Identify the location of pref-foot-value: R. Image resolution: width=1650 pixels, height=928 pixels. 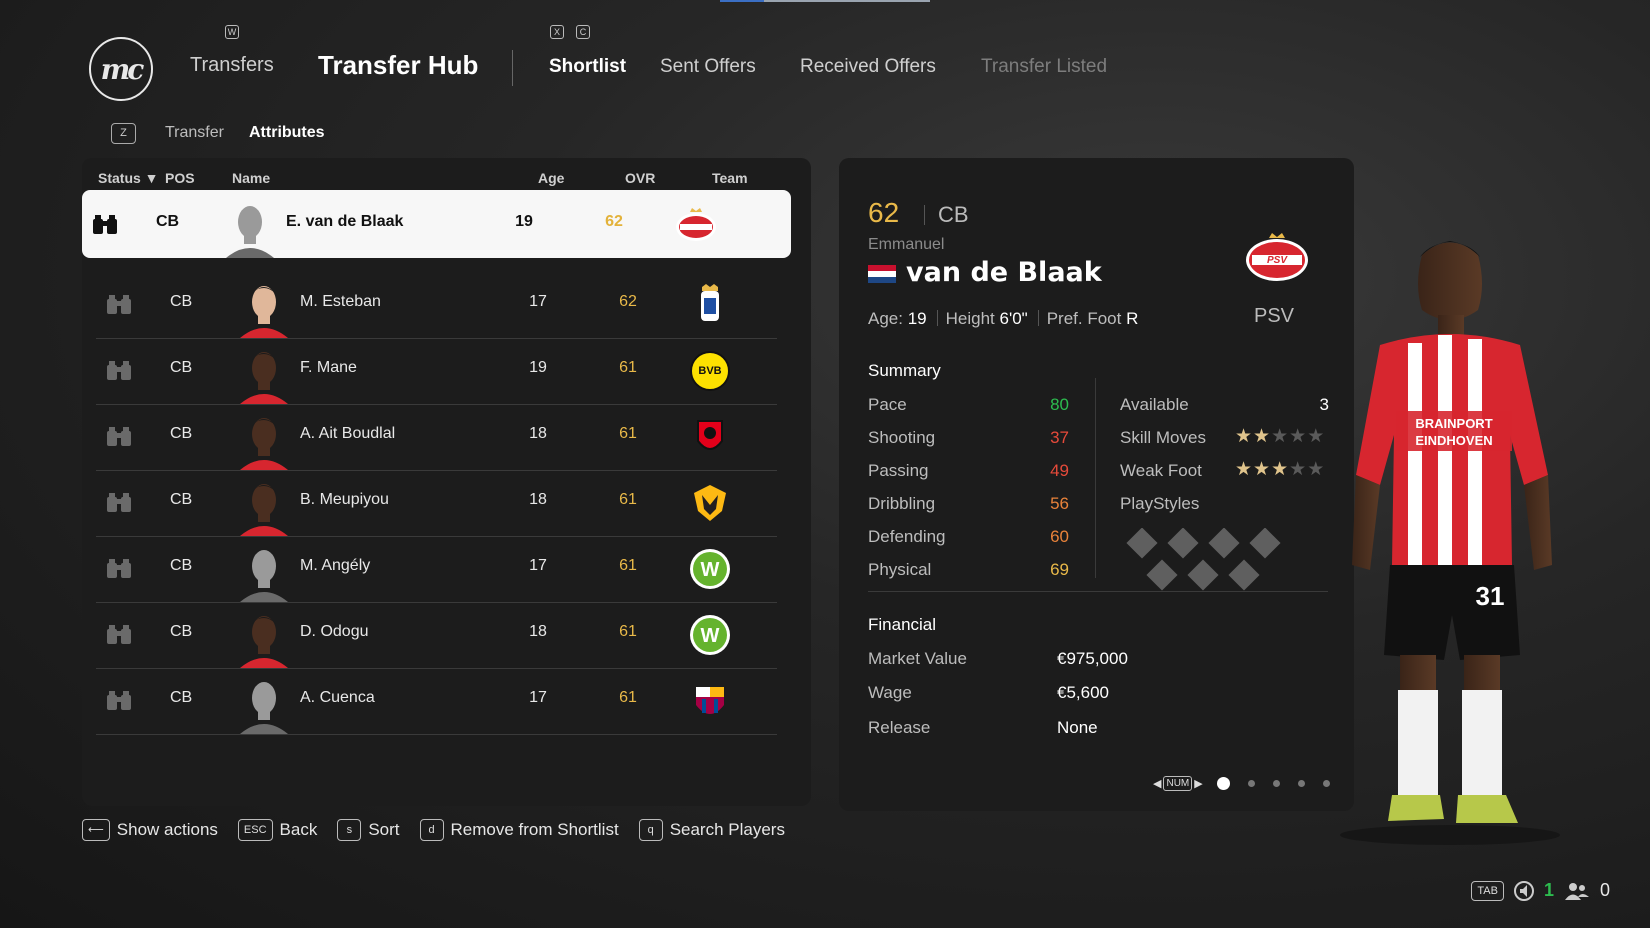
(1132, 318).